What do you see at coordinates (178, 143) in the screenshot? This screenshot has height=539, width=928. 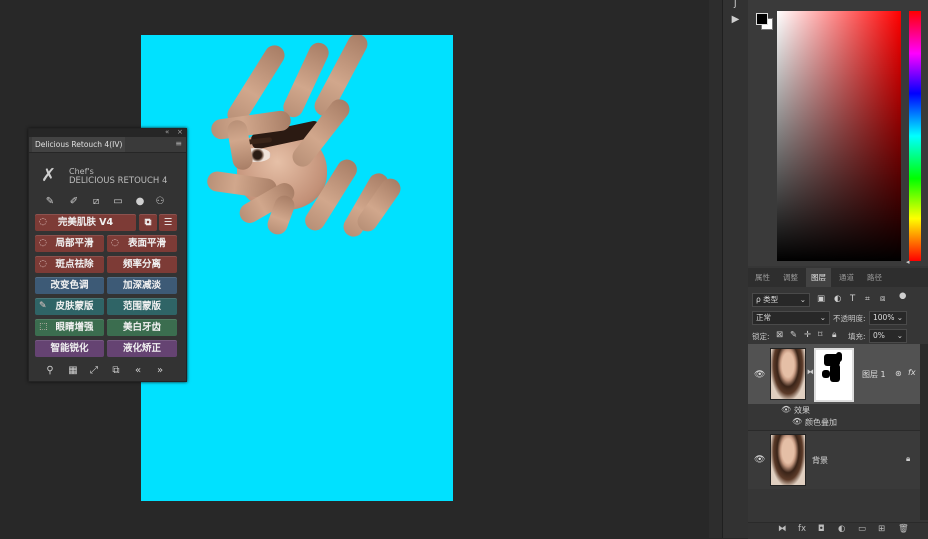 I see `panel-menu-icon: ≡` at bounding box center [178, 143].